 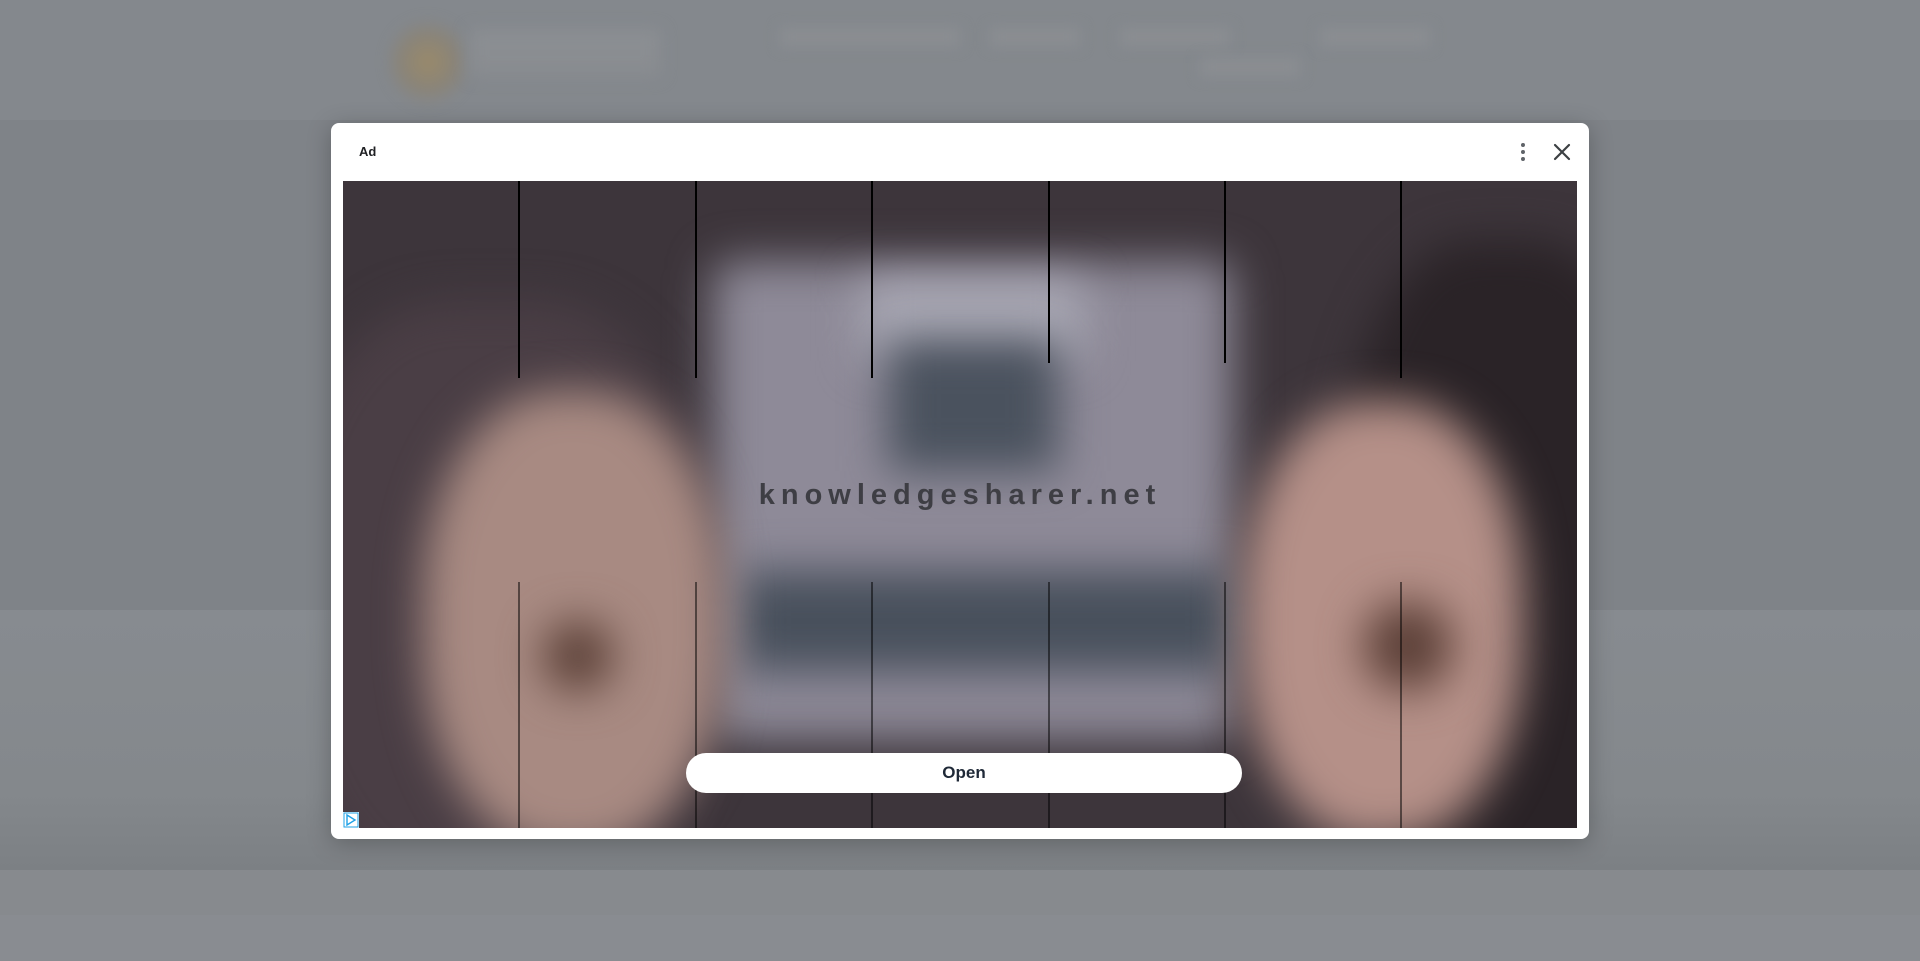 What do you see at coordinates (565, 53) in the screenshot?
I see `background-site-logo-text` at bounding box center [565, 53].